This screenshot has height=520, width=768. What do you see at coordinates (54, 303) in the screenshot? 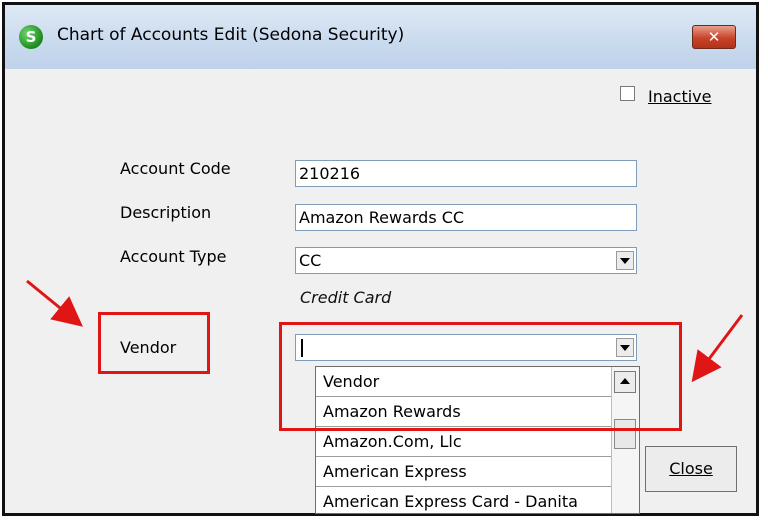
I see `left-arrow` at bounding box center [54, 303].